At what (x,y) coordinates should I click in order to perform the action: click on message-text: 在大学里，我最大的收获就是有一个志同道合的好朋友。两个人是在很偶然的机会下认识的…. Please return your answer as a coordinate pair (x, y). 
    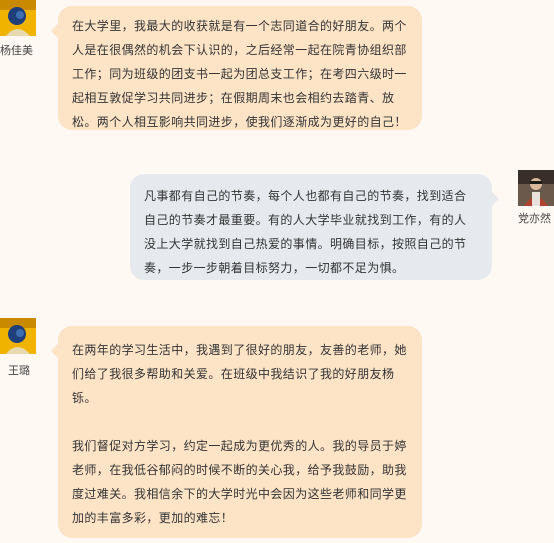
    Looking at the image, I should click on (239, 74).